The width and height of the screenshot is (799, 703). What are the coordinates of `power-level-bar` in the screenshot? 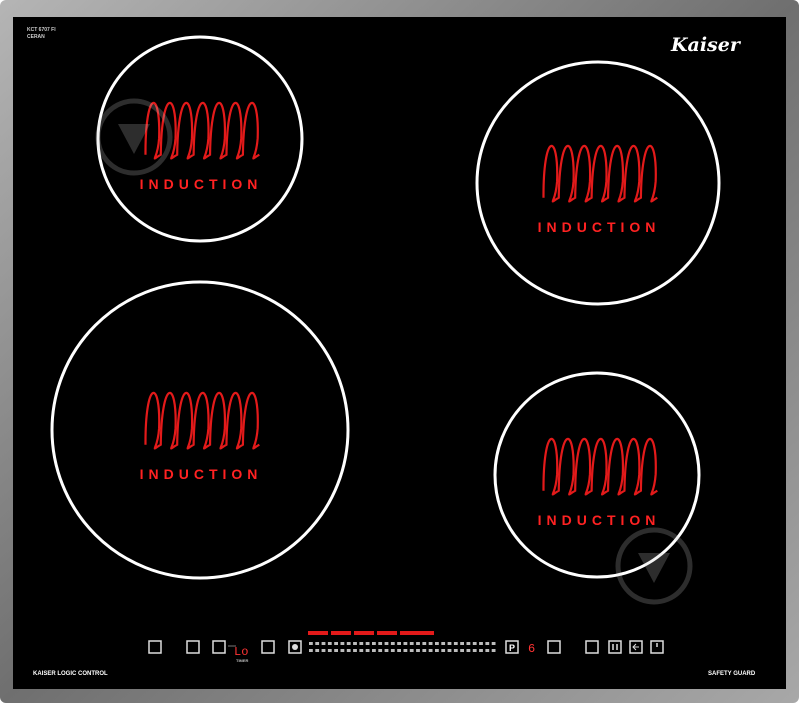 It's located at (371, 633).